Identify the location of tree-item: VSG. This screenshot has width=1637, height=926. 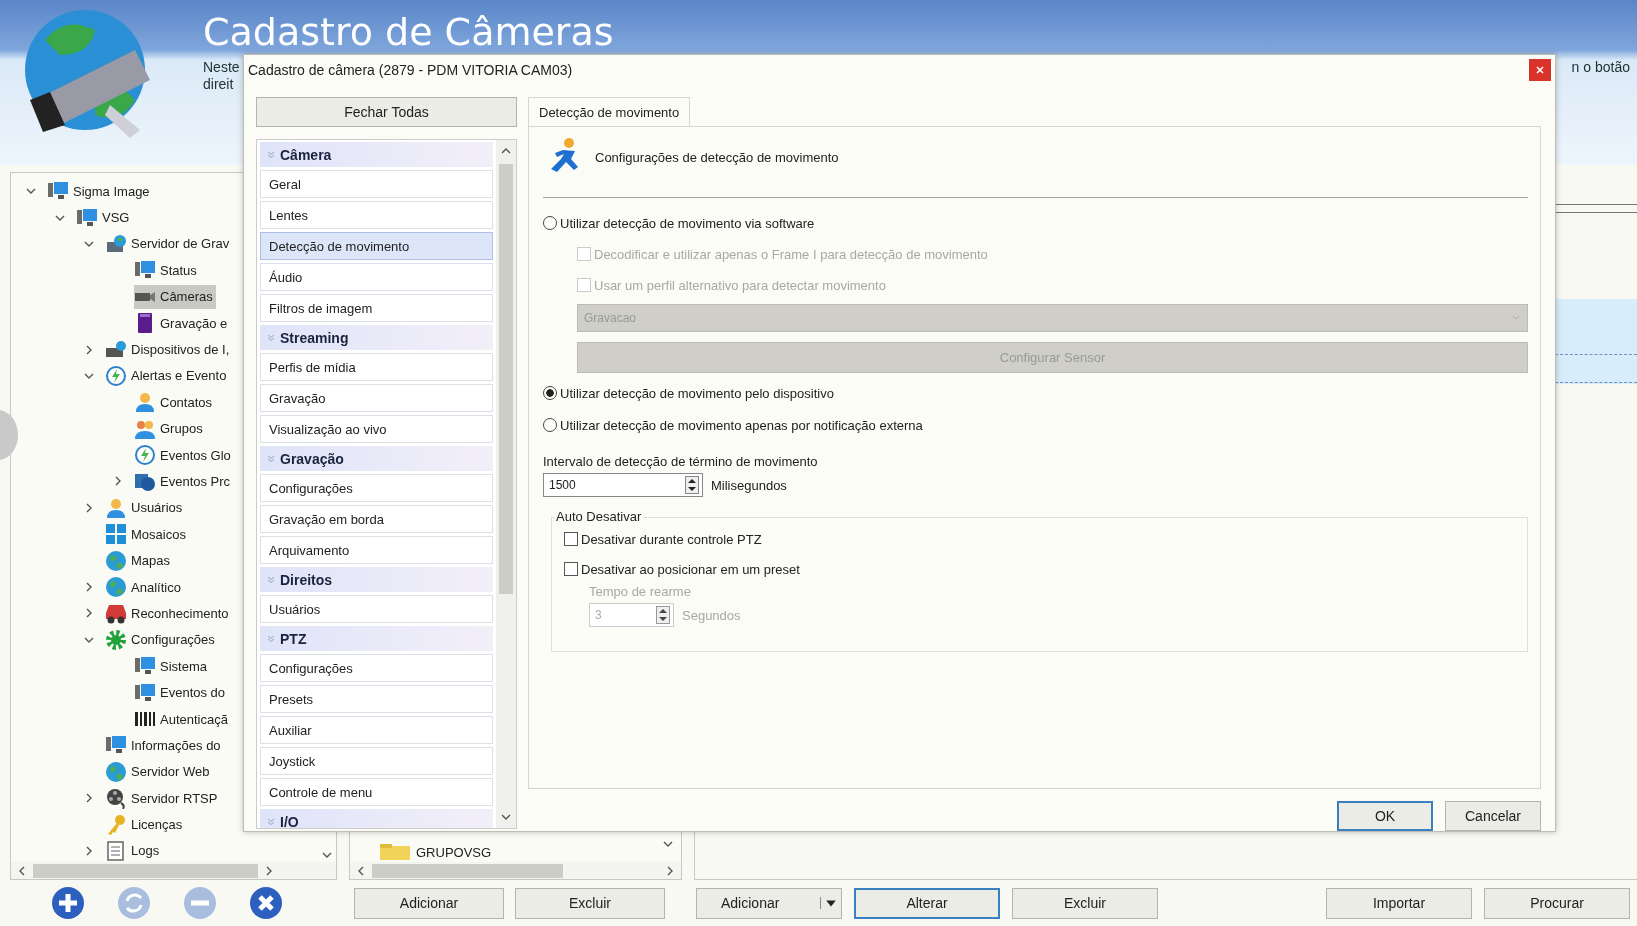
(104, 217).